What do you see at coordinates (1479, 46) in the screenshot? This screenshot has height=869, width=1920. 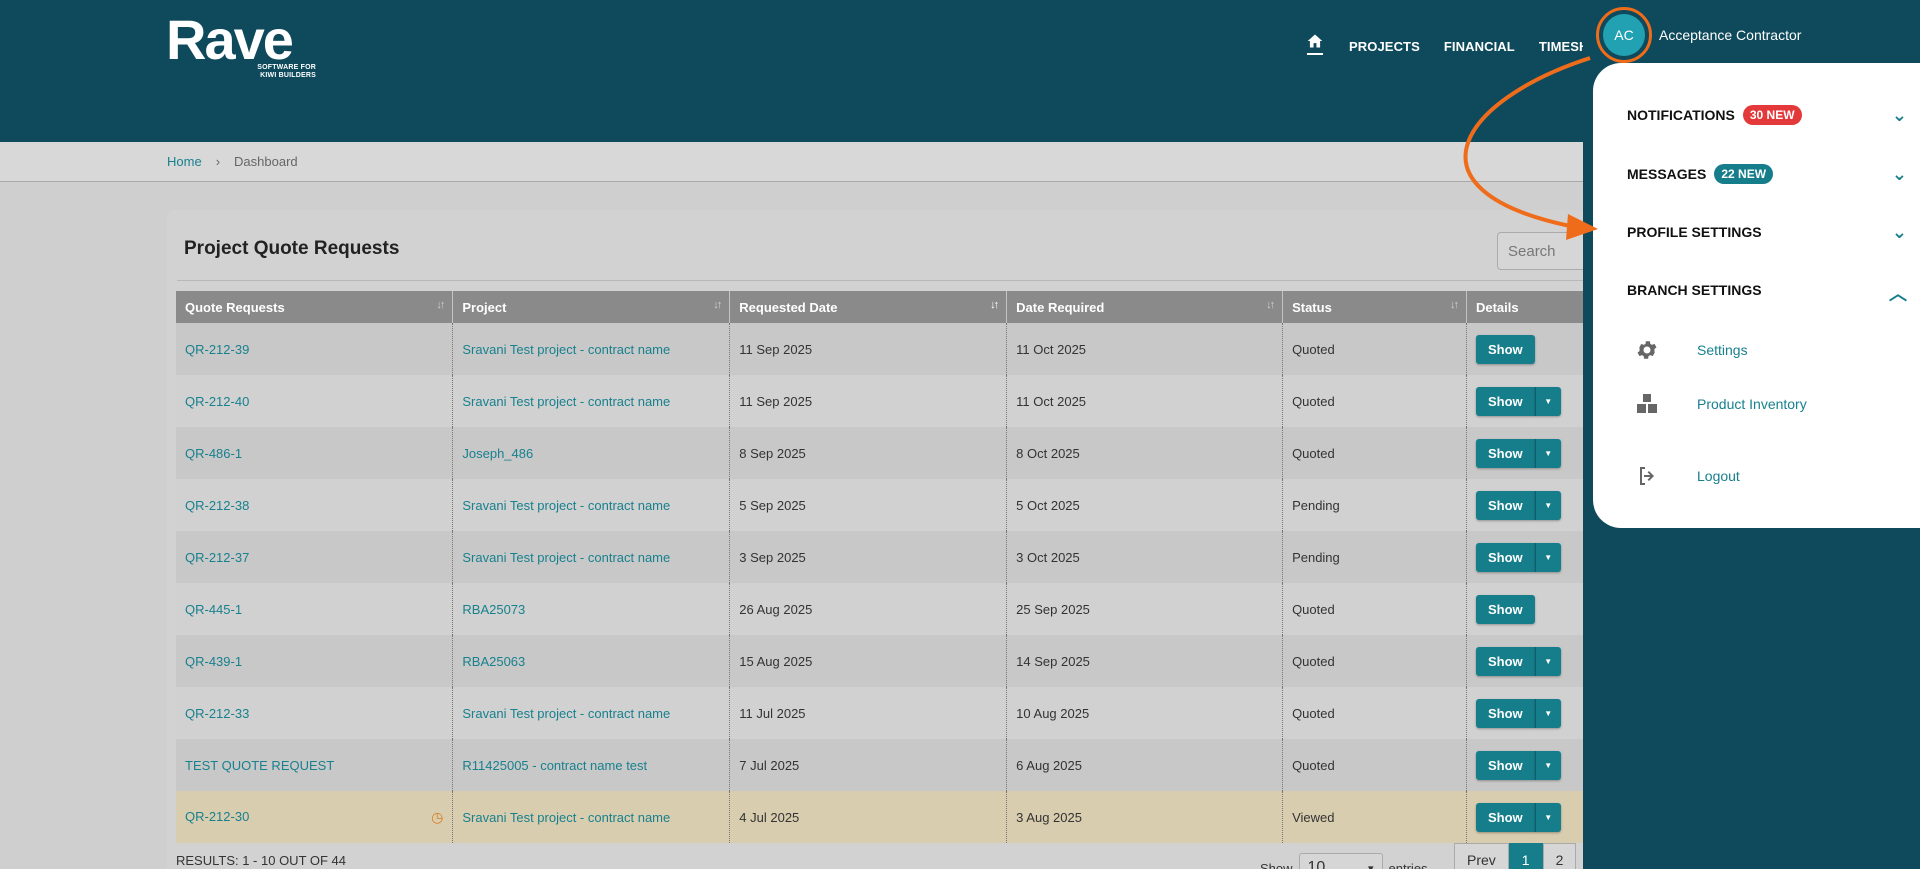 I see `nav-financial: FINANCIAL` at bounding box center [1479, 46].